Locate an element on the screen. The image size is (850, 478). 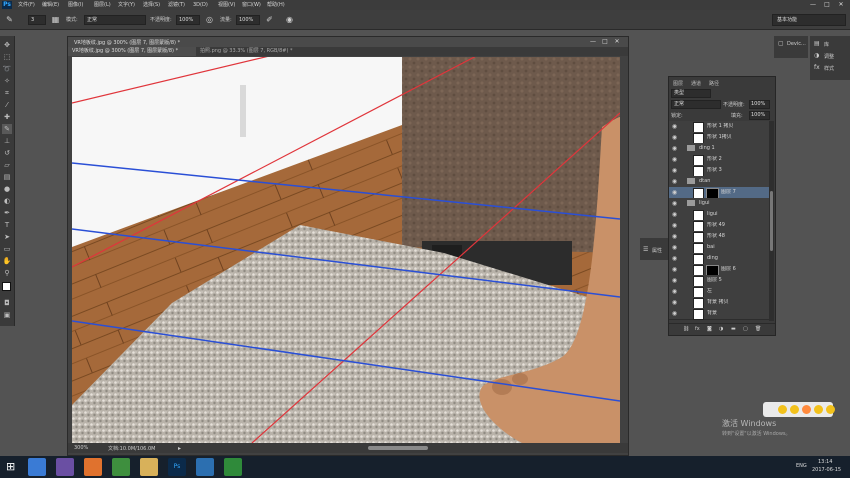
layer-name: bai is located at coordinates (737, 247).